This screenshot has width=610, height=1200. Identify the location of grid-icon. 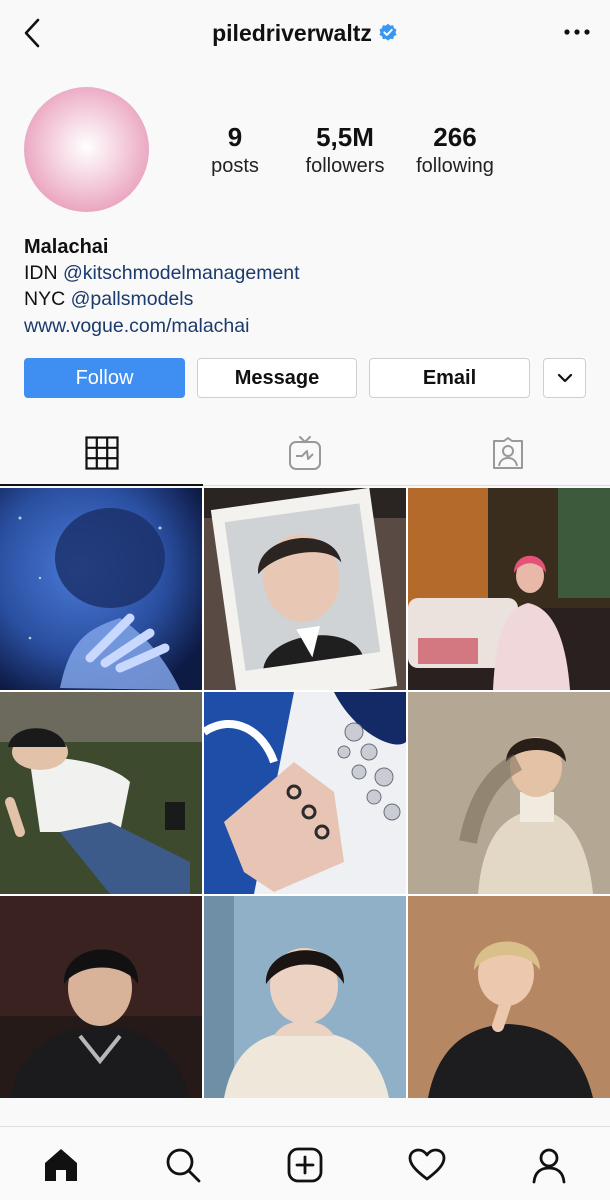
(101, 453).